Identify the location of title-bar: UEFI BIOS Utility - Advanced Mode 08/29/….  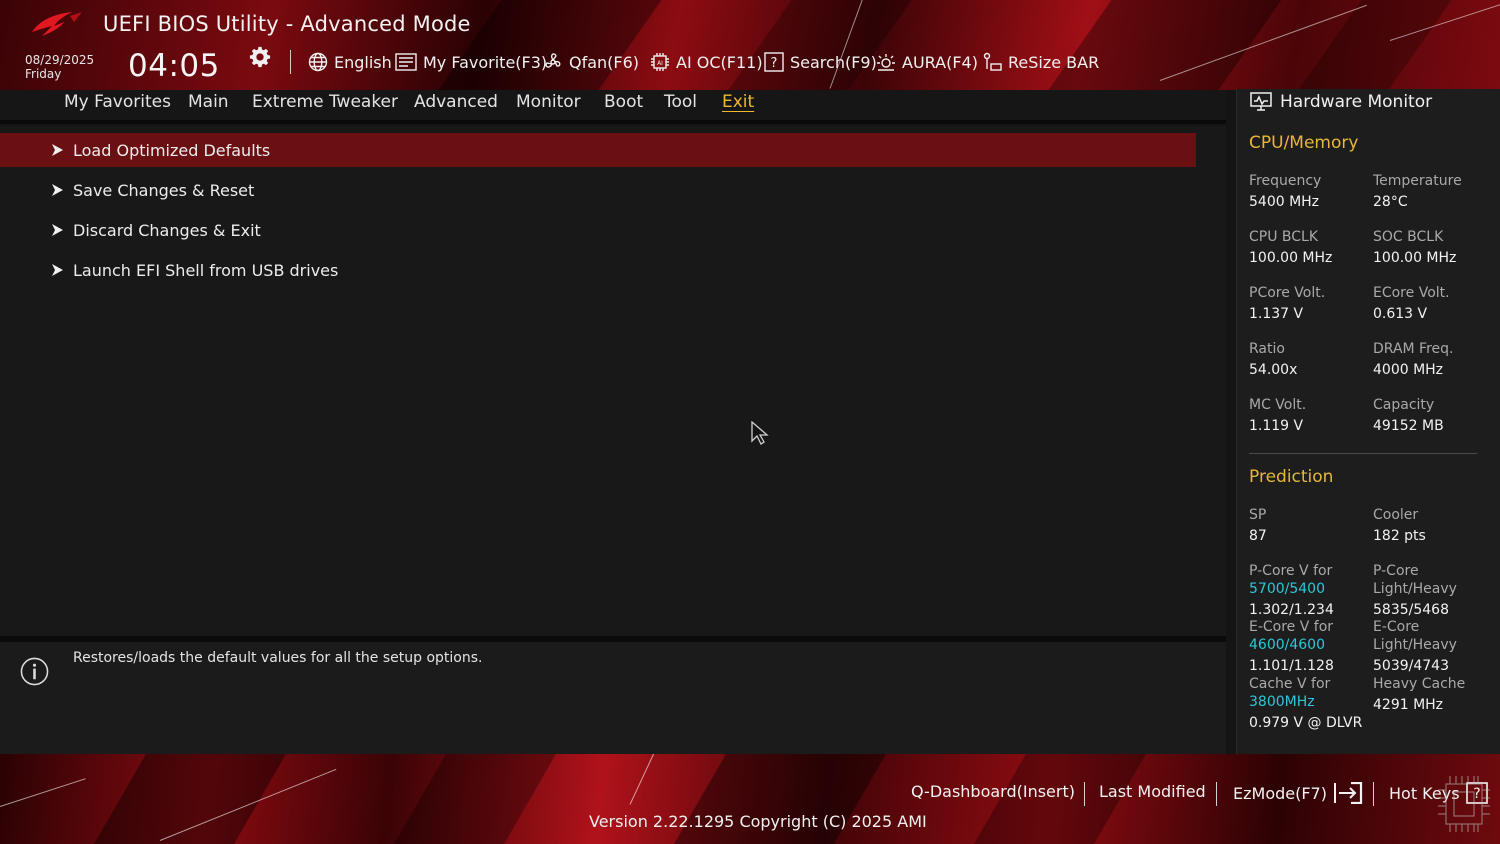
(750, 45).